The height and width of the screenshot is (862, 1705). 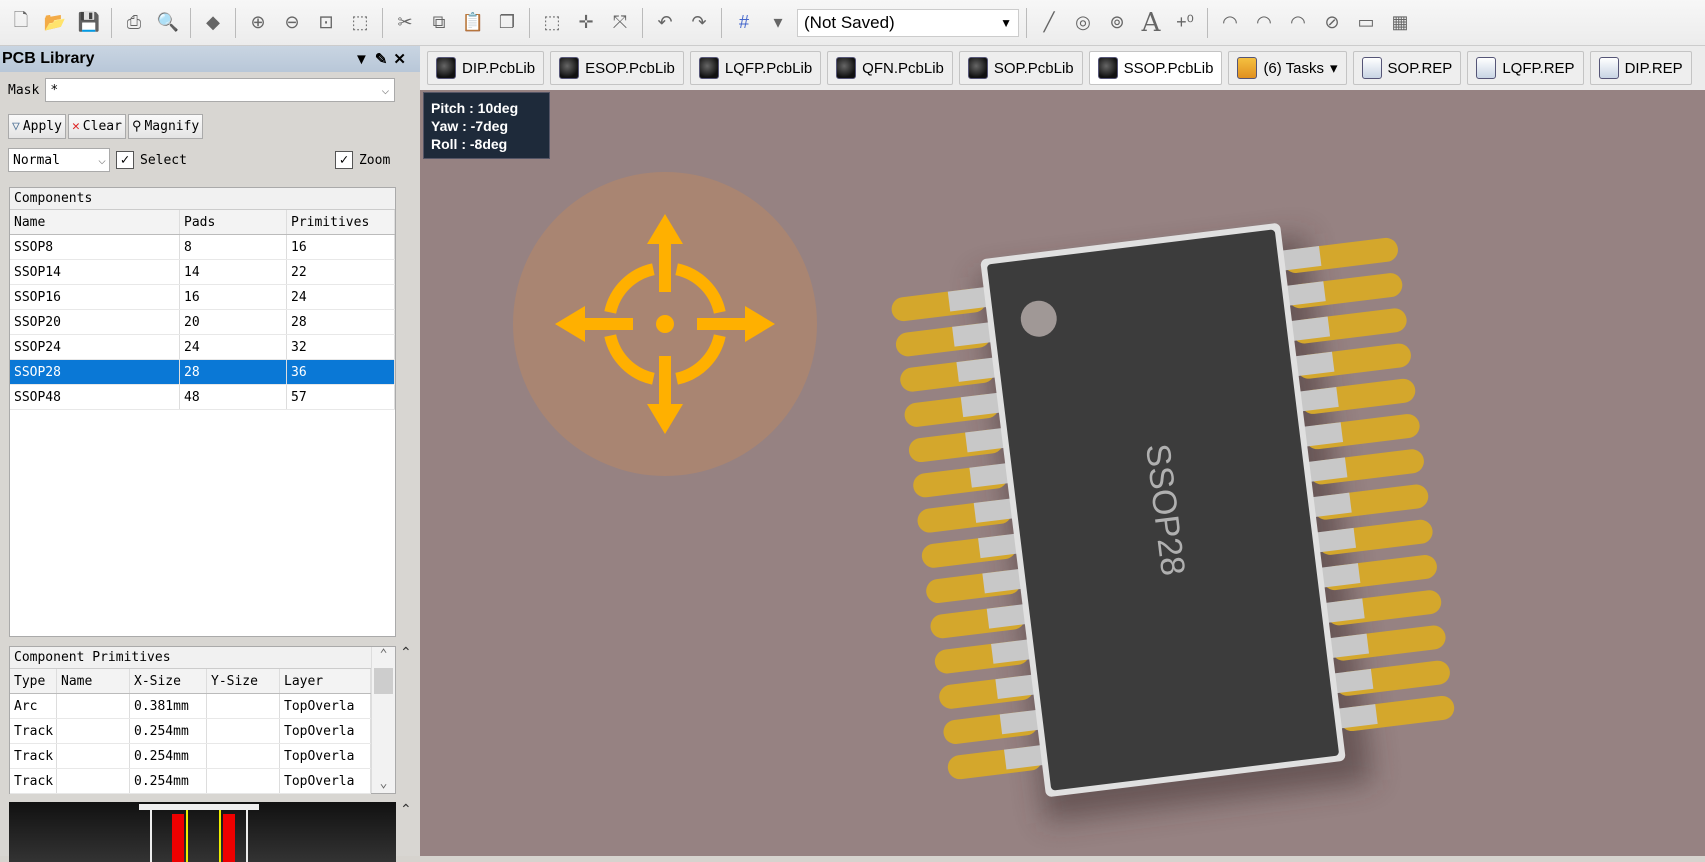 What do you see at coordinates (360, 23) in the screenshot?
I see `zoom-select-icon: ⬚` at bounding box center [360, 23].